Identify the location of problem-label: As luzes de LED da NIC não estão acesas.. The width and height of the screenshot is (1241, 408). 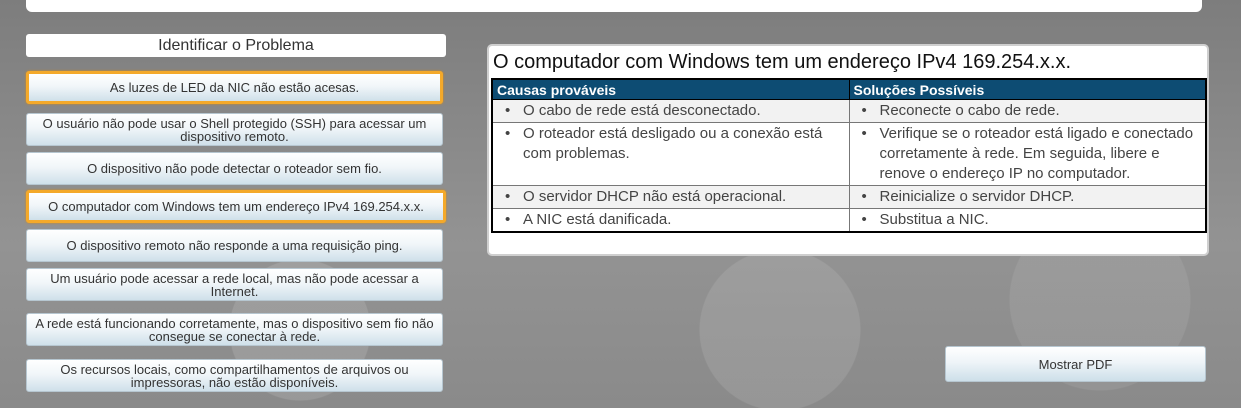
(234, 87).